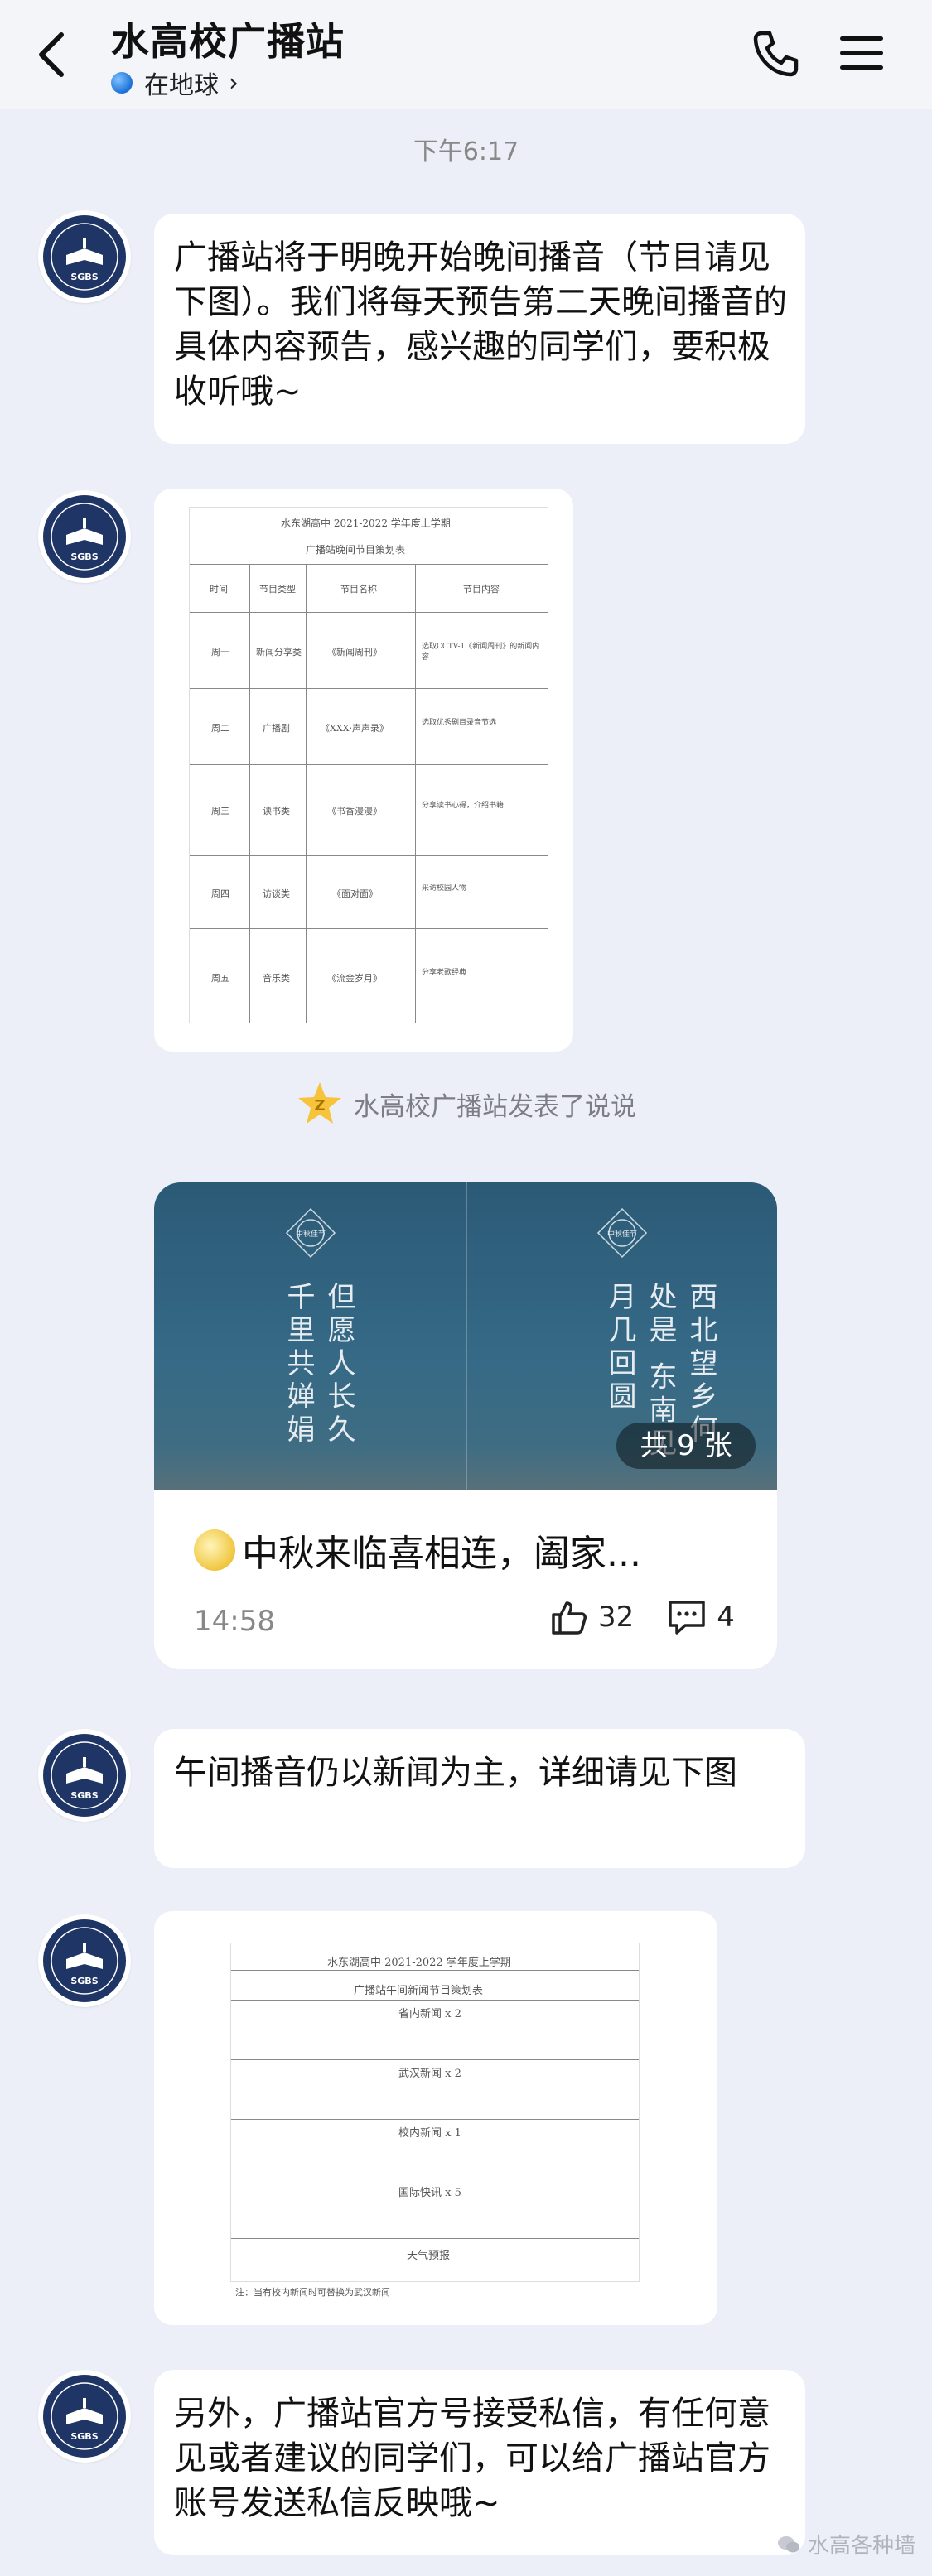 The width and height of the screenshot is (932, 2576). What do you see at coordinates (687, 1617) in the screenshot?
I see `comment-icon` at bounding box center [687, 1617].